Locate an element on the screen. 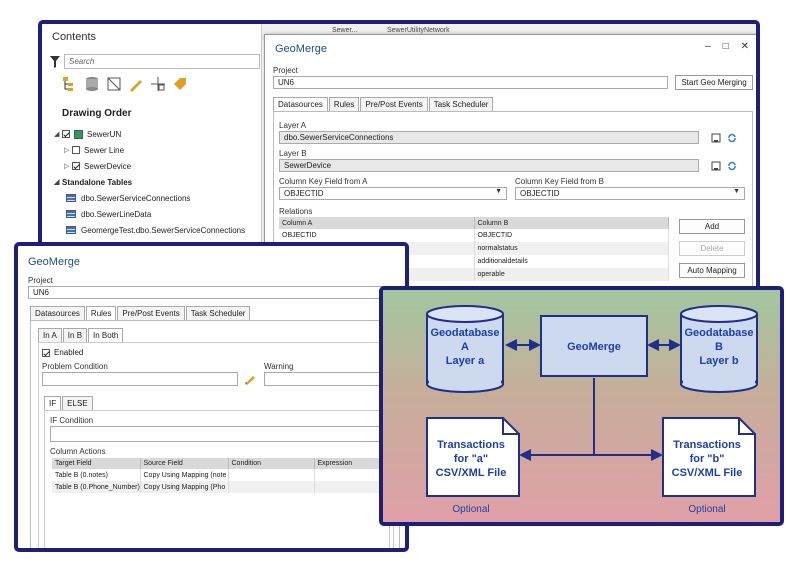 Image resolution: width=806 pixels, height=570 pixels. filter-icon is located at coordinates (55, 62).